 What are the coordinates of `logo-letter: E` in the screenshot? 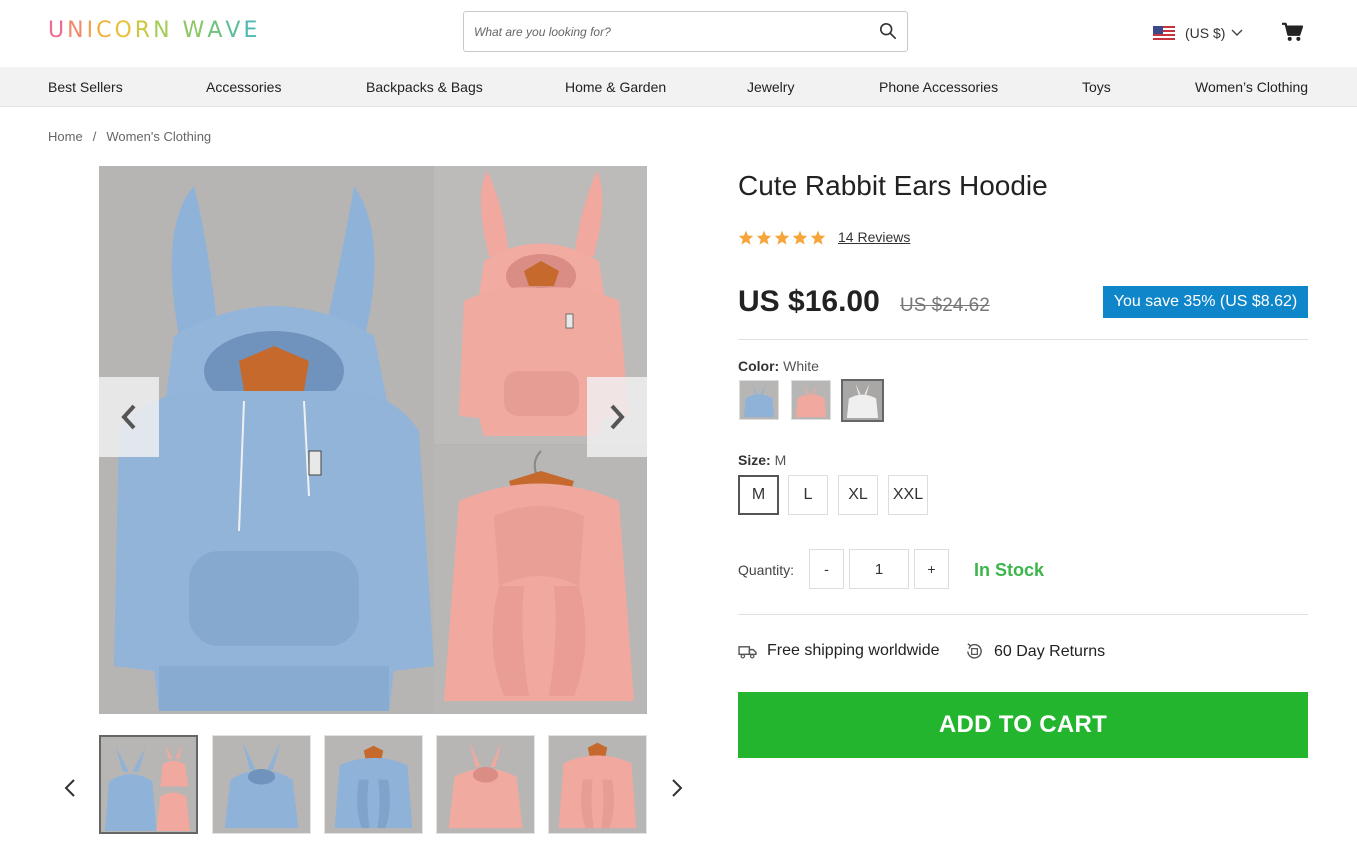 It's located at (252, 30).